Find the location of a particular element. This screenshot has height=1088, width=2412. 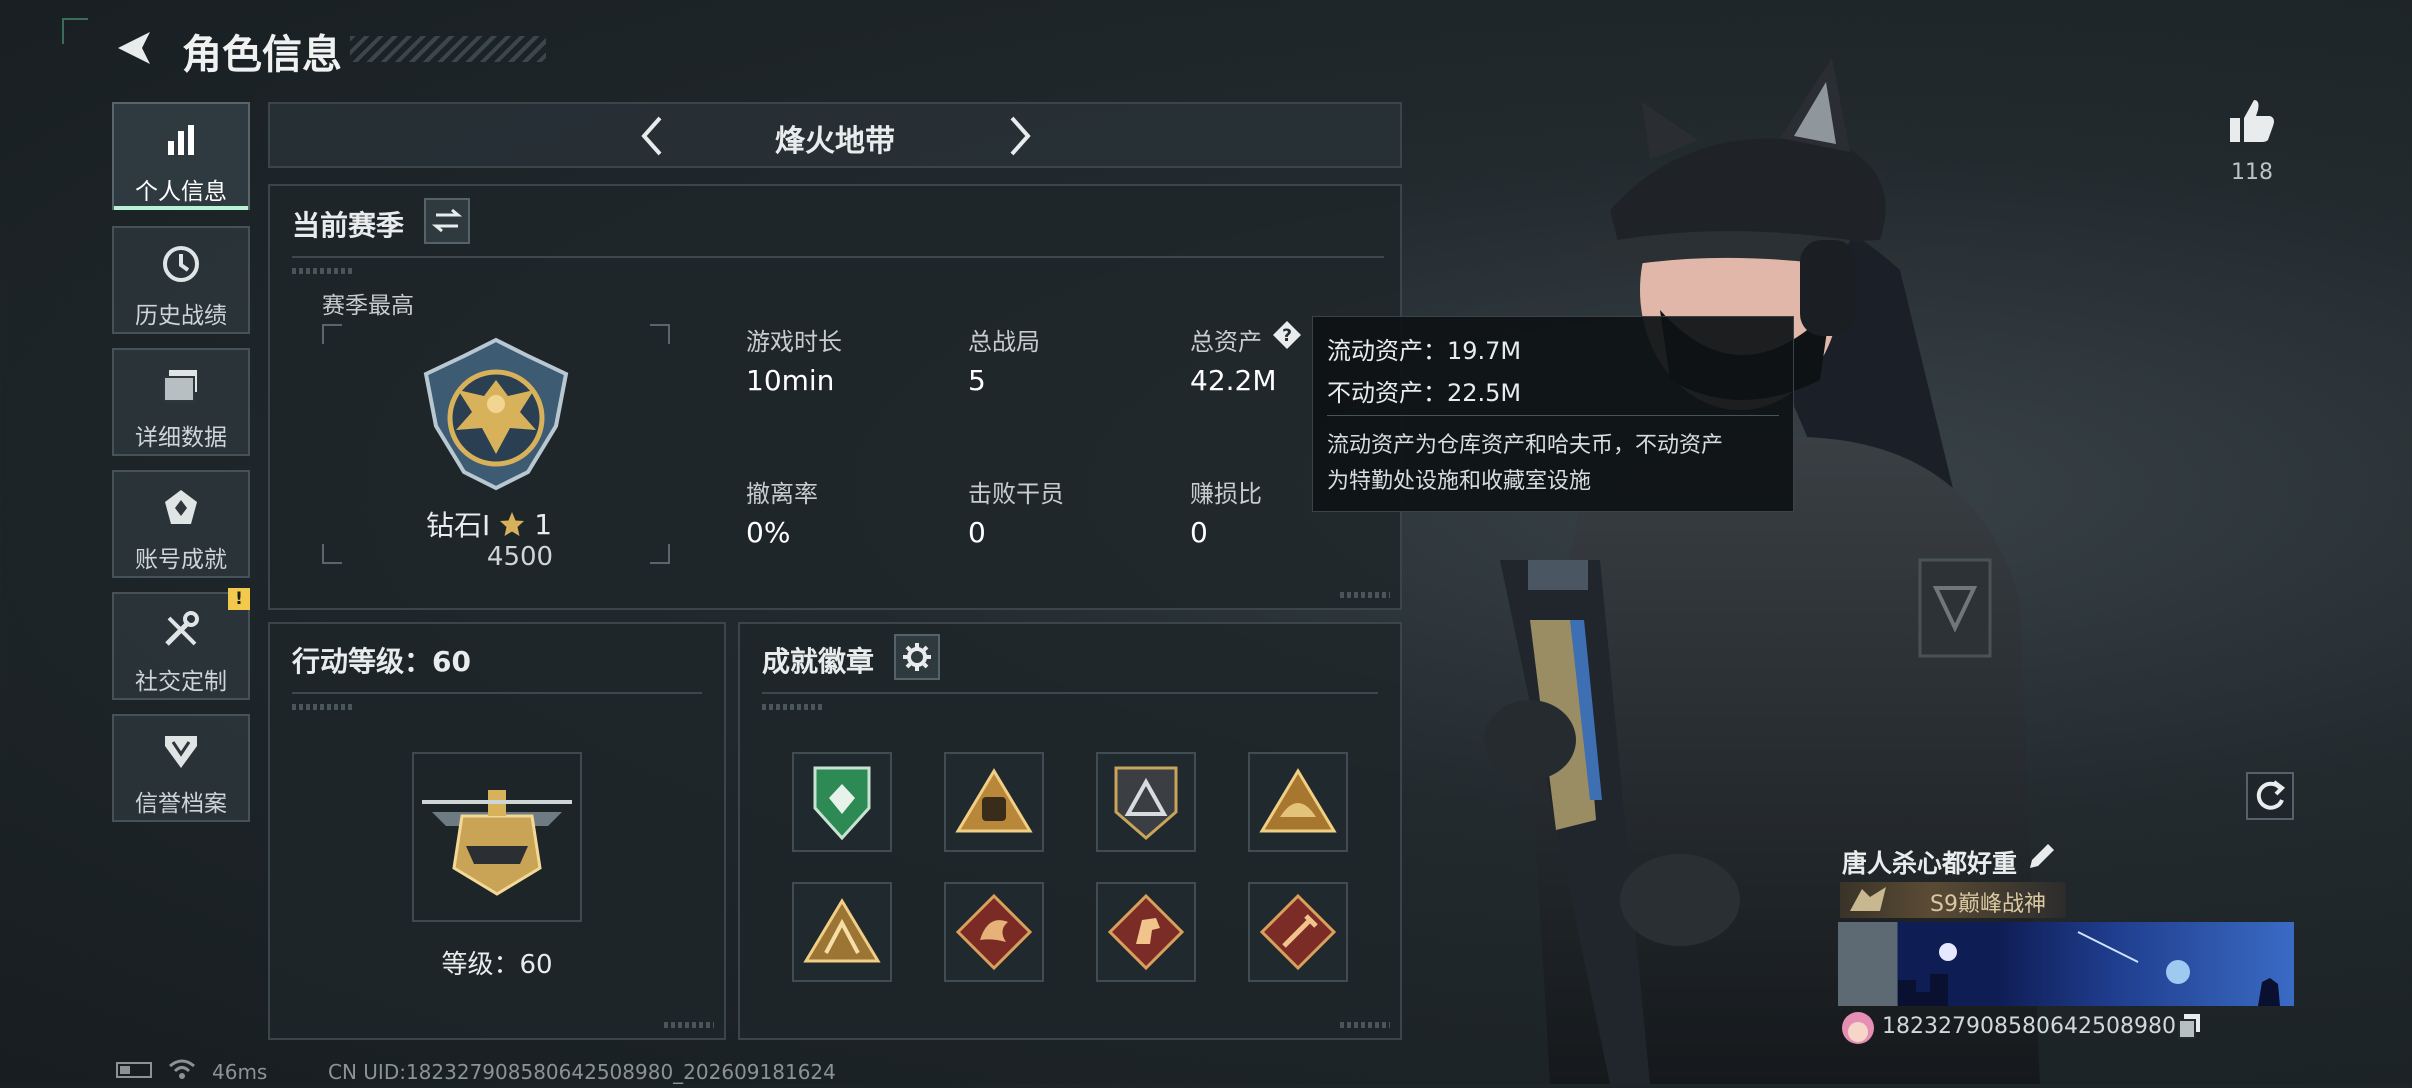

dragon-badge-icon is located at coordinates (994, 932).